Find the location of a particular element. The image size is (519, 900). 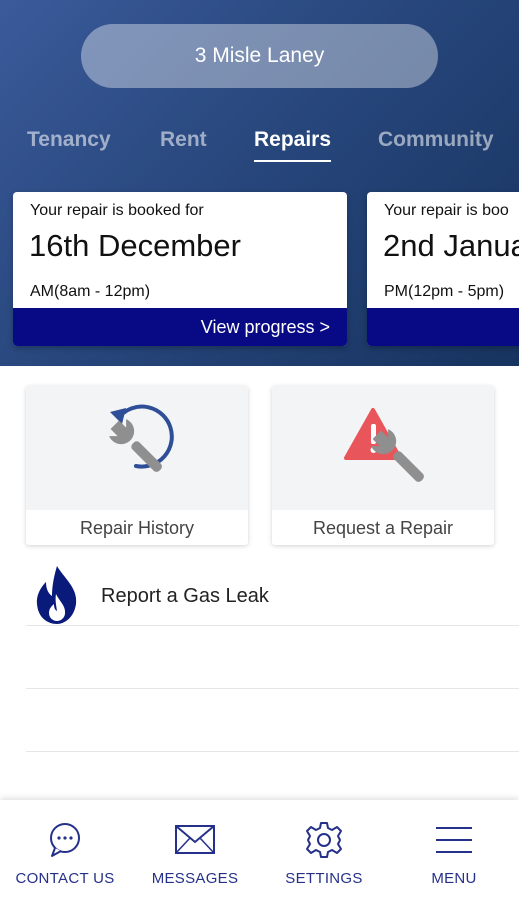

tab-community: Community is located at coordinates (436, 140).